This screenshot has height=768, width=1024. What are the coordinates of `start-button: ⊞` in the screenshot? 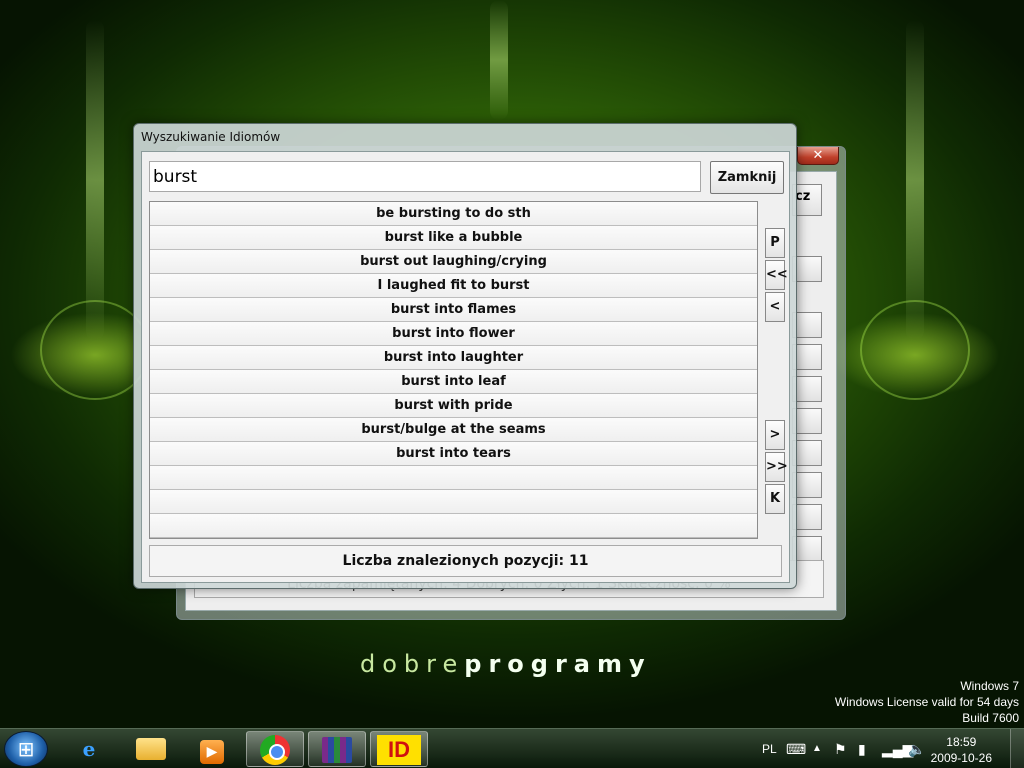 It's located at (26, 749).